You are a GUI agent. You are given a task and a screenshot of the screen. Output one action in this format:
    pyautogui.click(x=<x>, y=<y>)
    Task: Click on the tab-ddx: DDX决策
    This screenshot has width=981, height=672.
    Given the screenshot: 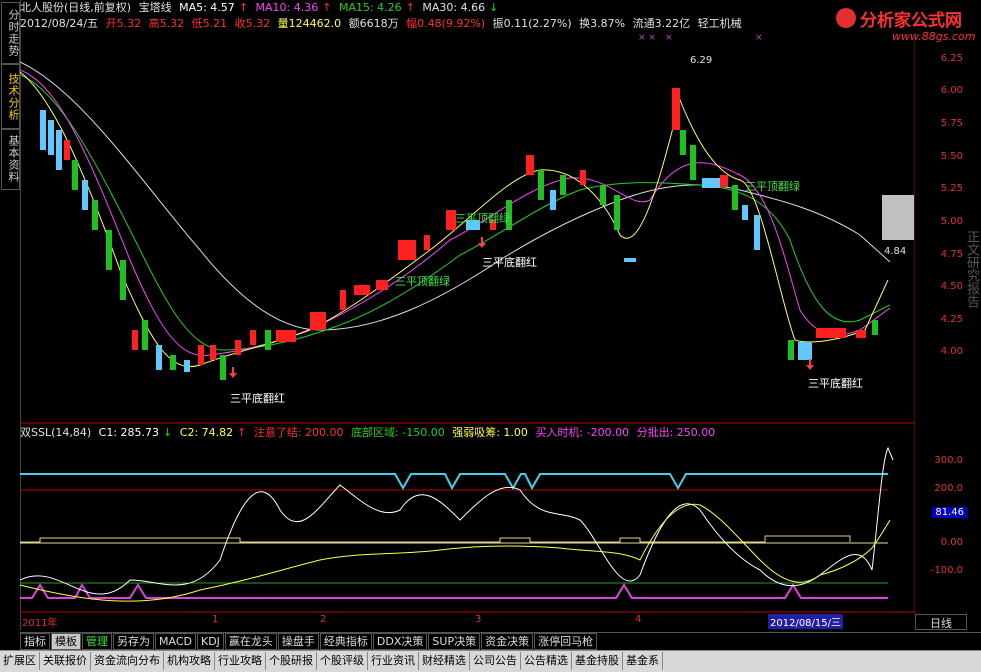 What is the action you would take?
    pyautogui.click(x=400, y=641)
    